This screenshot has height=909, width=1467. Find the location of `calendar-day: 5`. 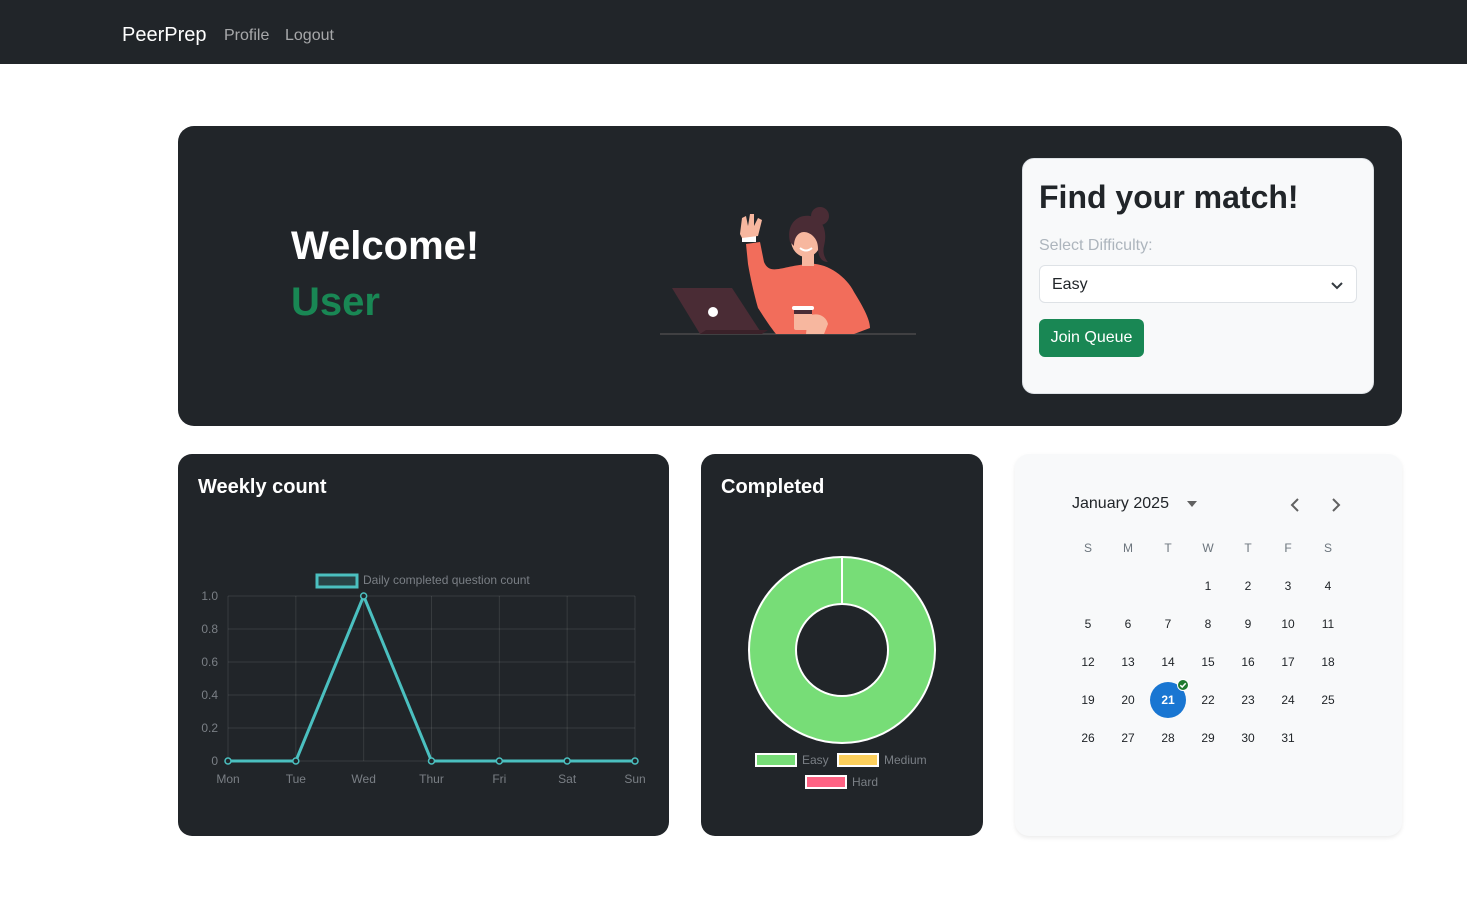

calendar-day: 5 is located at coordinates (1088, 624).